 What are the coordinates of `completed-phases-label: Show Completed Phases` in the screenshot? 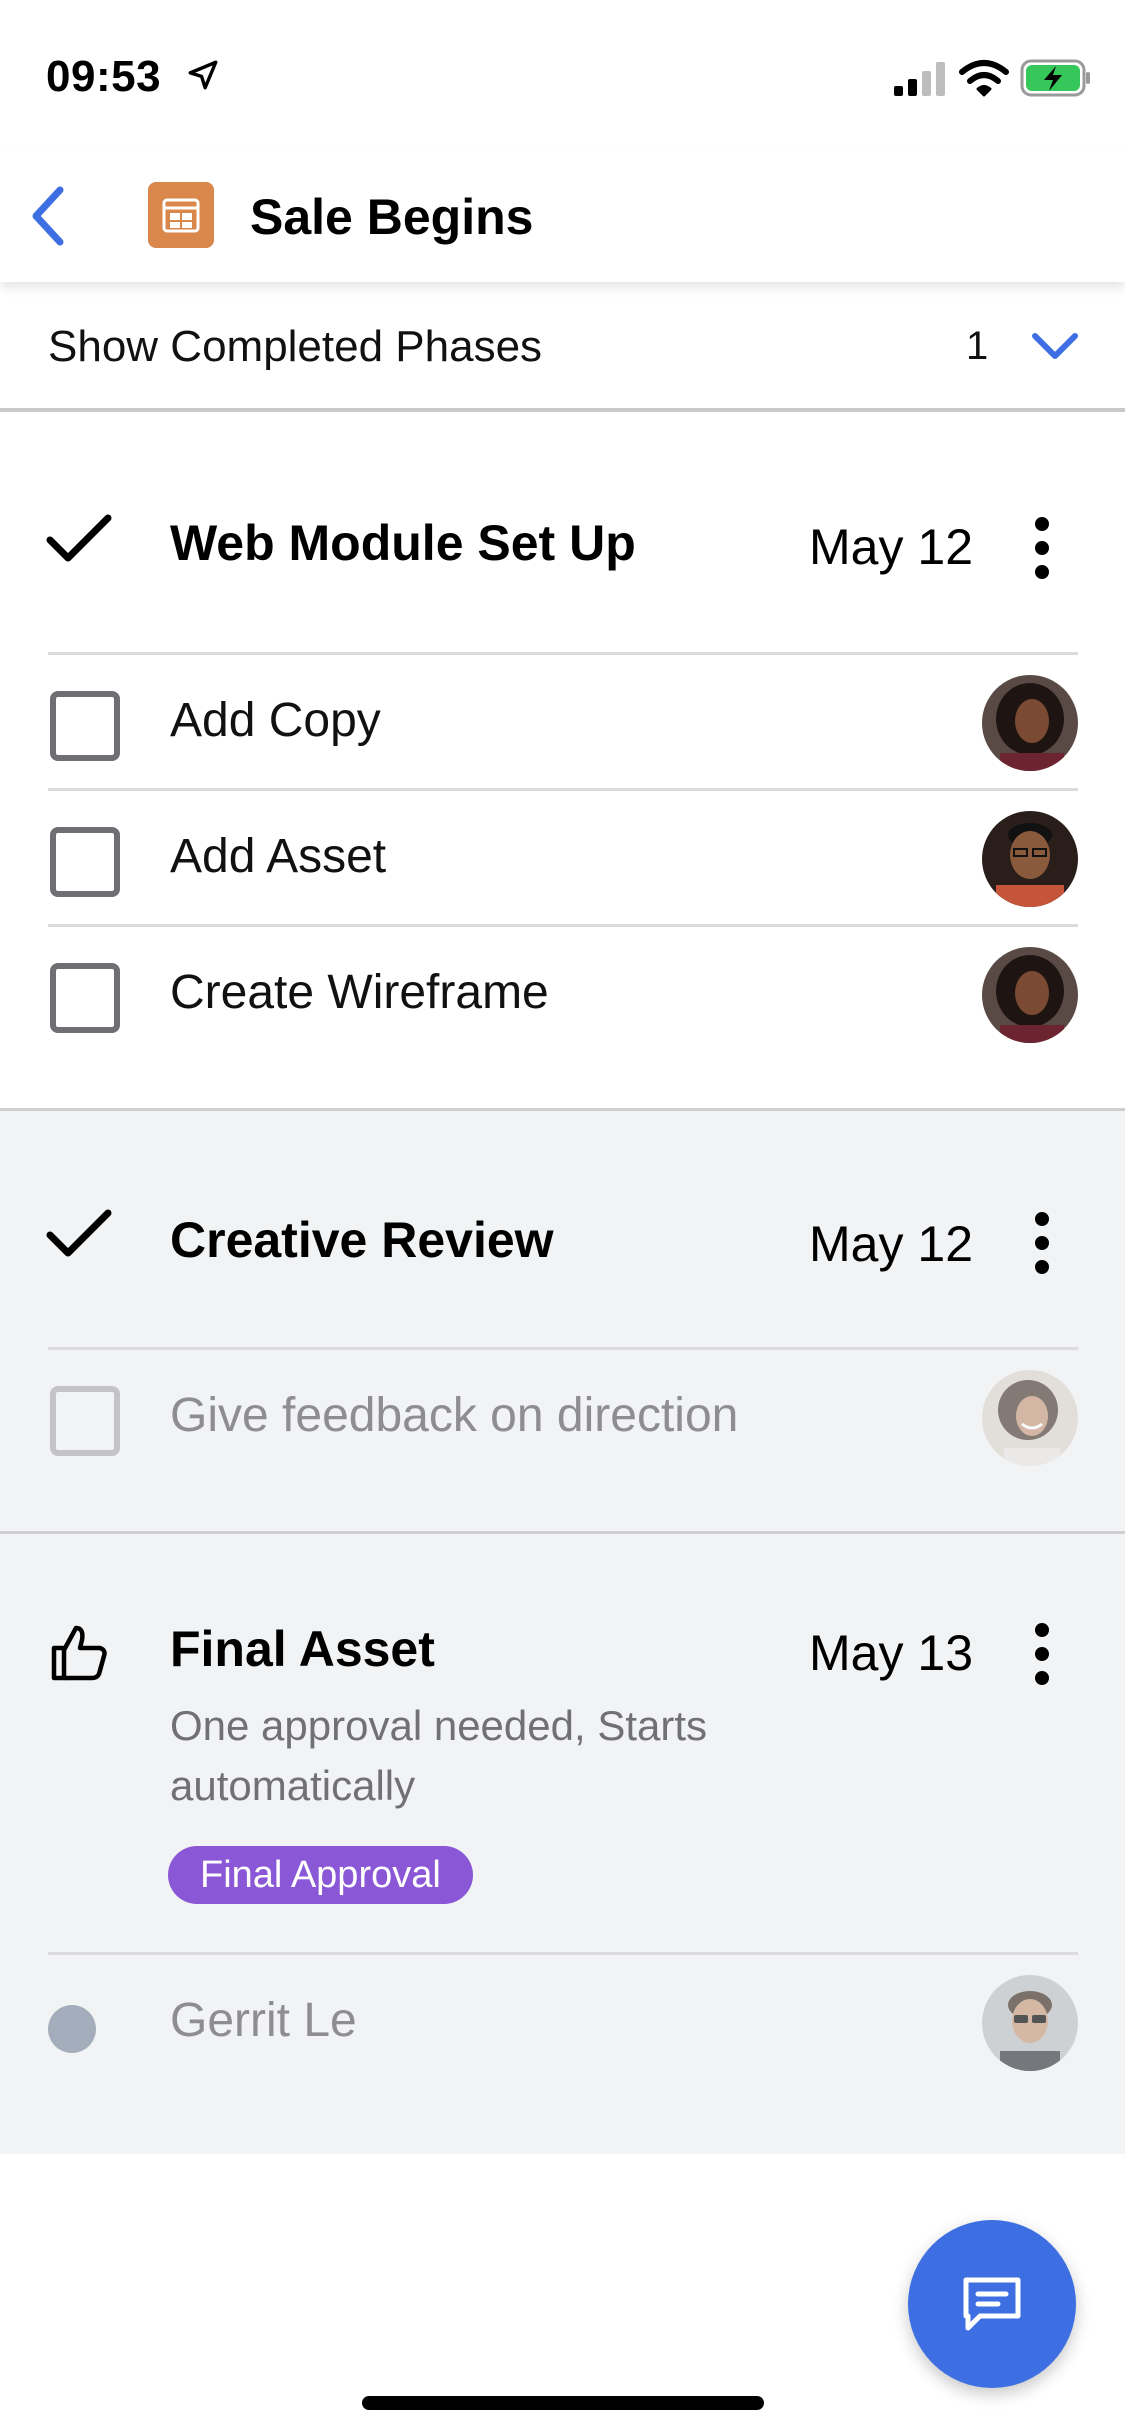 It's located at (295, 346).